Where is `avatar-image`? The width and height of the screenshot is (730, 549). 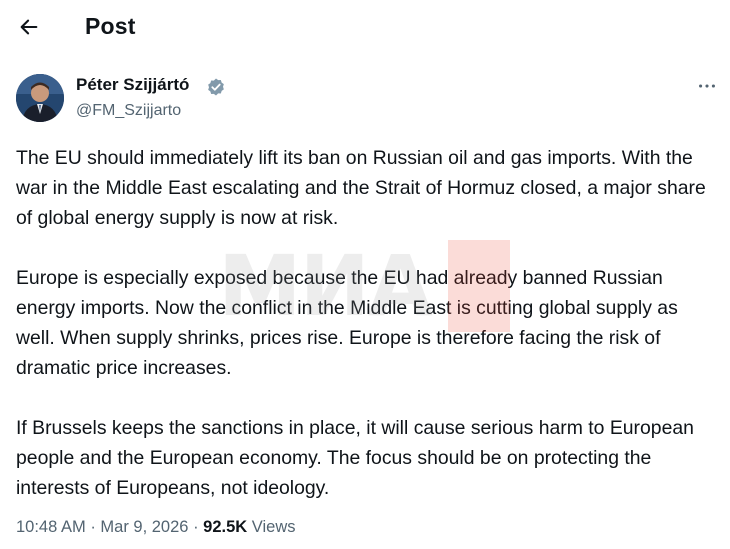 avatar-image is located at coordinates (40, 98).